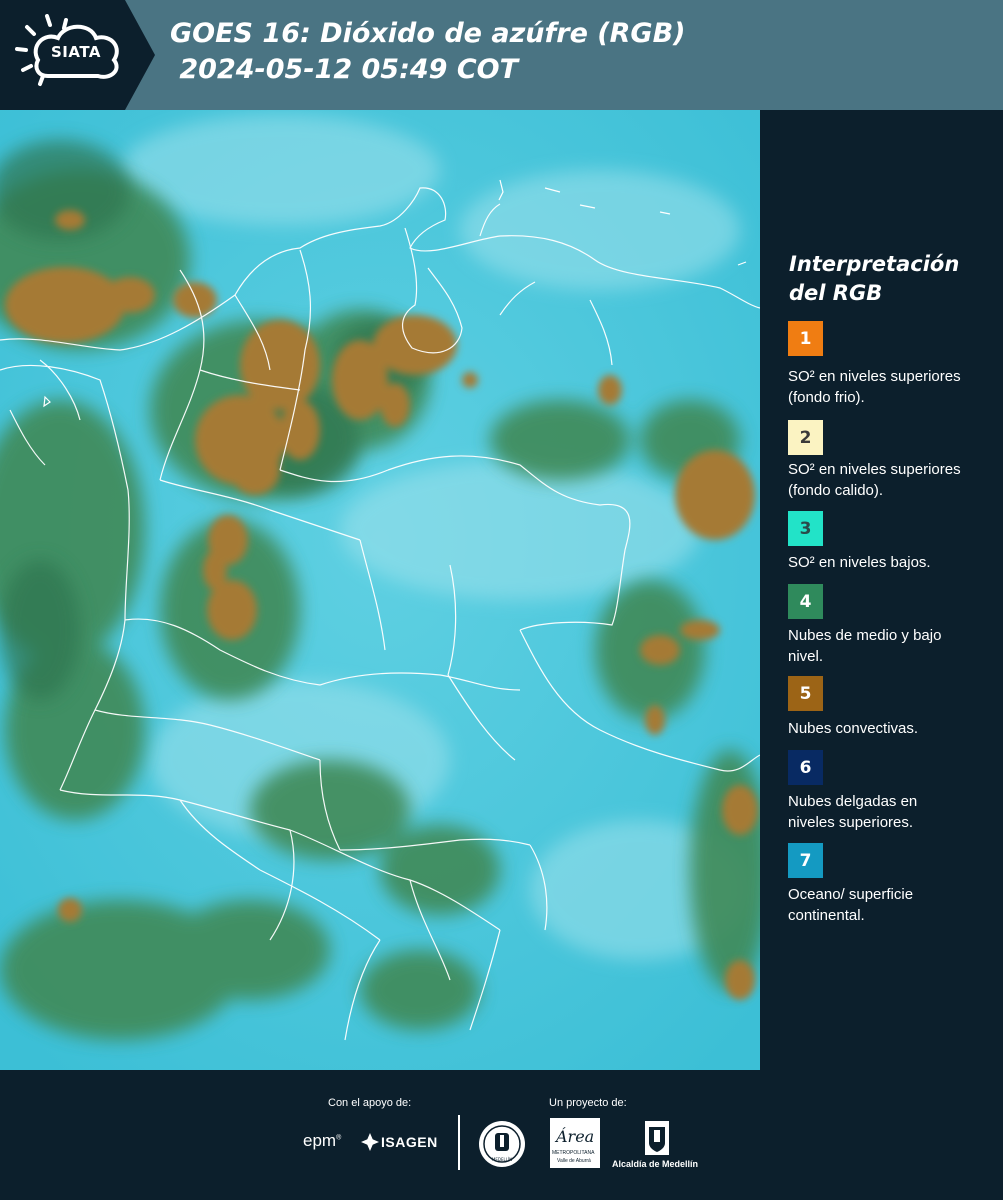  I want to click on legend-number-7: 7, so click(805, 860).